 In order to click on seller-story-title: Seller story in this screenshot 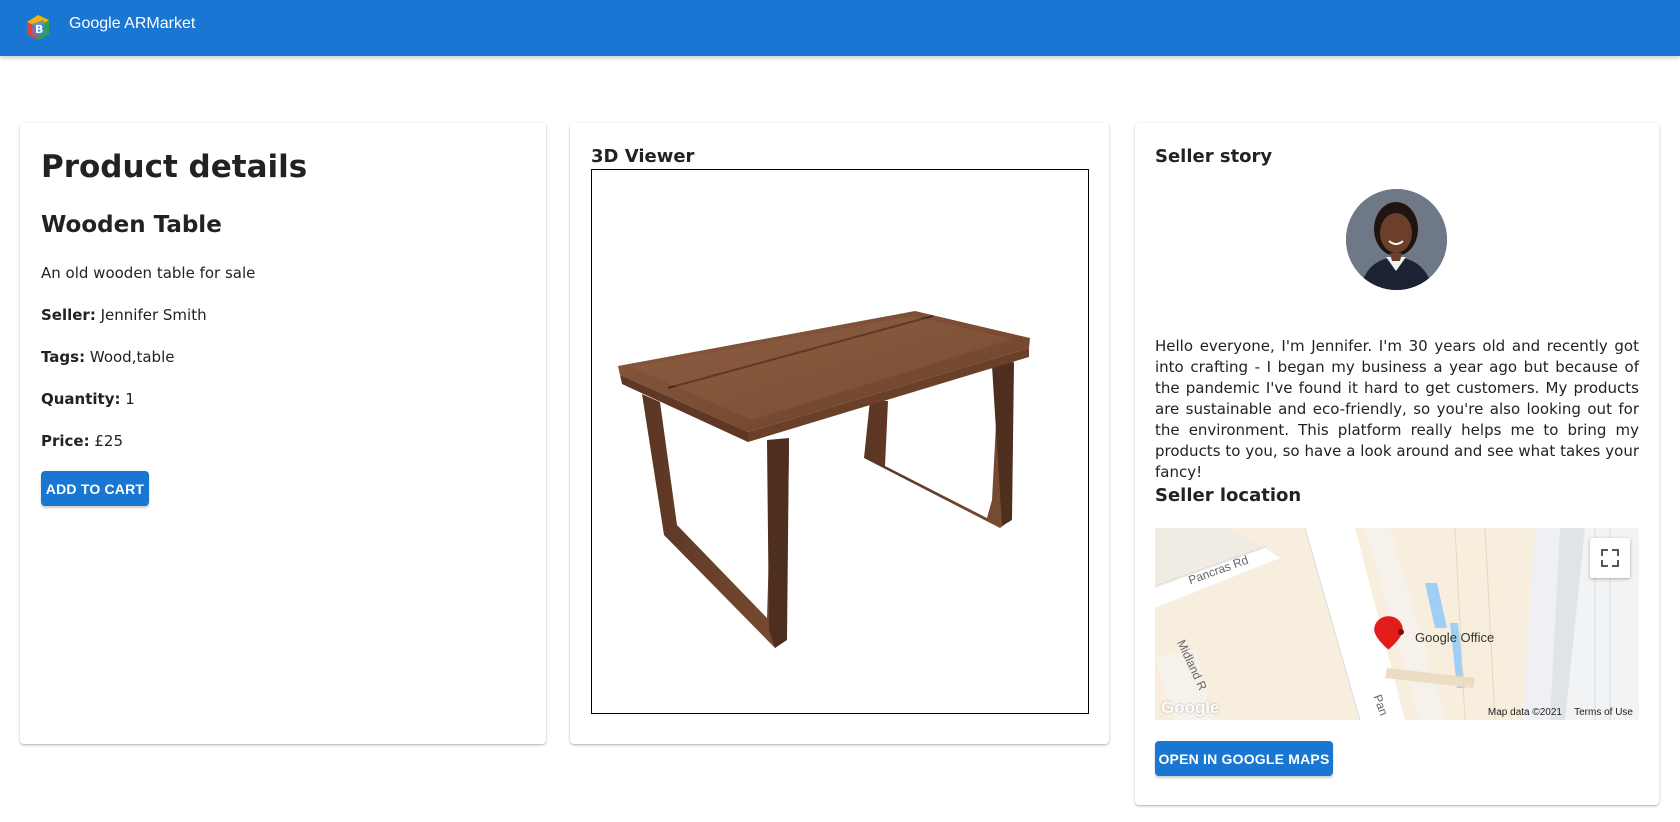, I will do `click(1214, 156)`.